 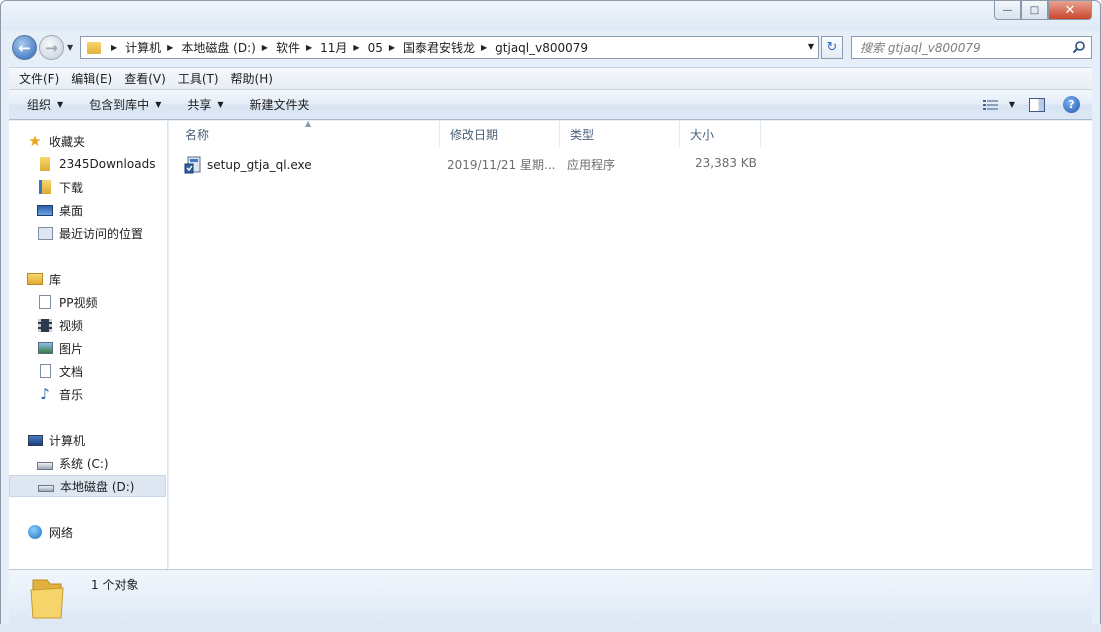 I want to click on column-header-row: ▲ 名称 修改日期 类型 大小, so click(x=630, y=133).